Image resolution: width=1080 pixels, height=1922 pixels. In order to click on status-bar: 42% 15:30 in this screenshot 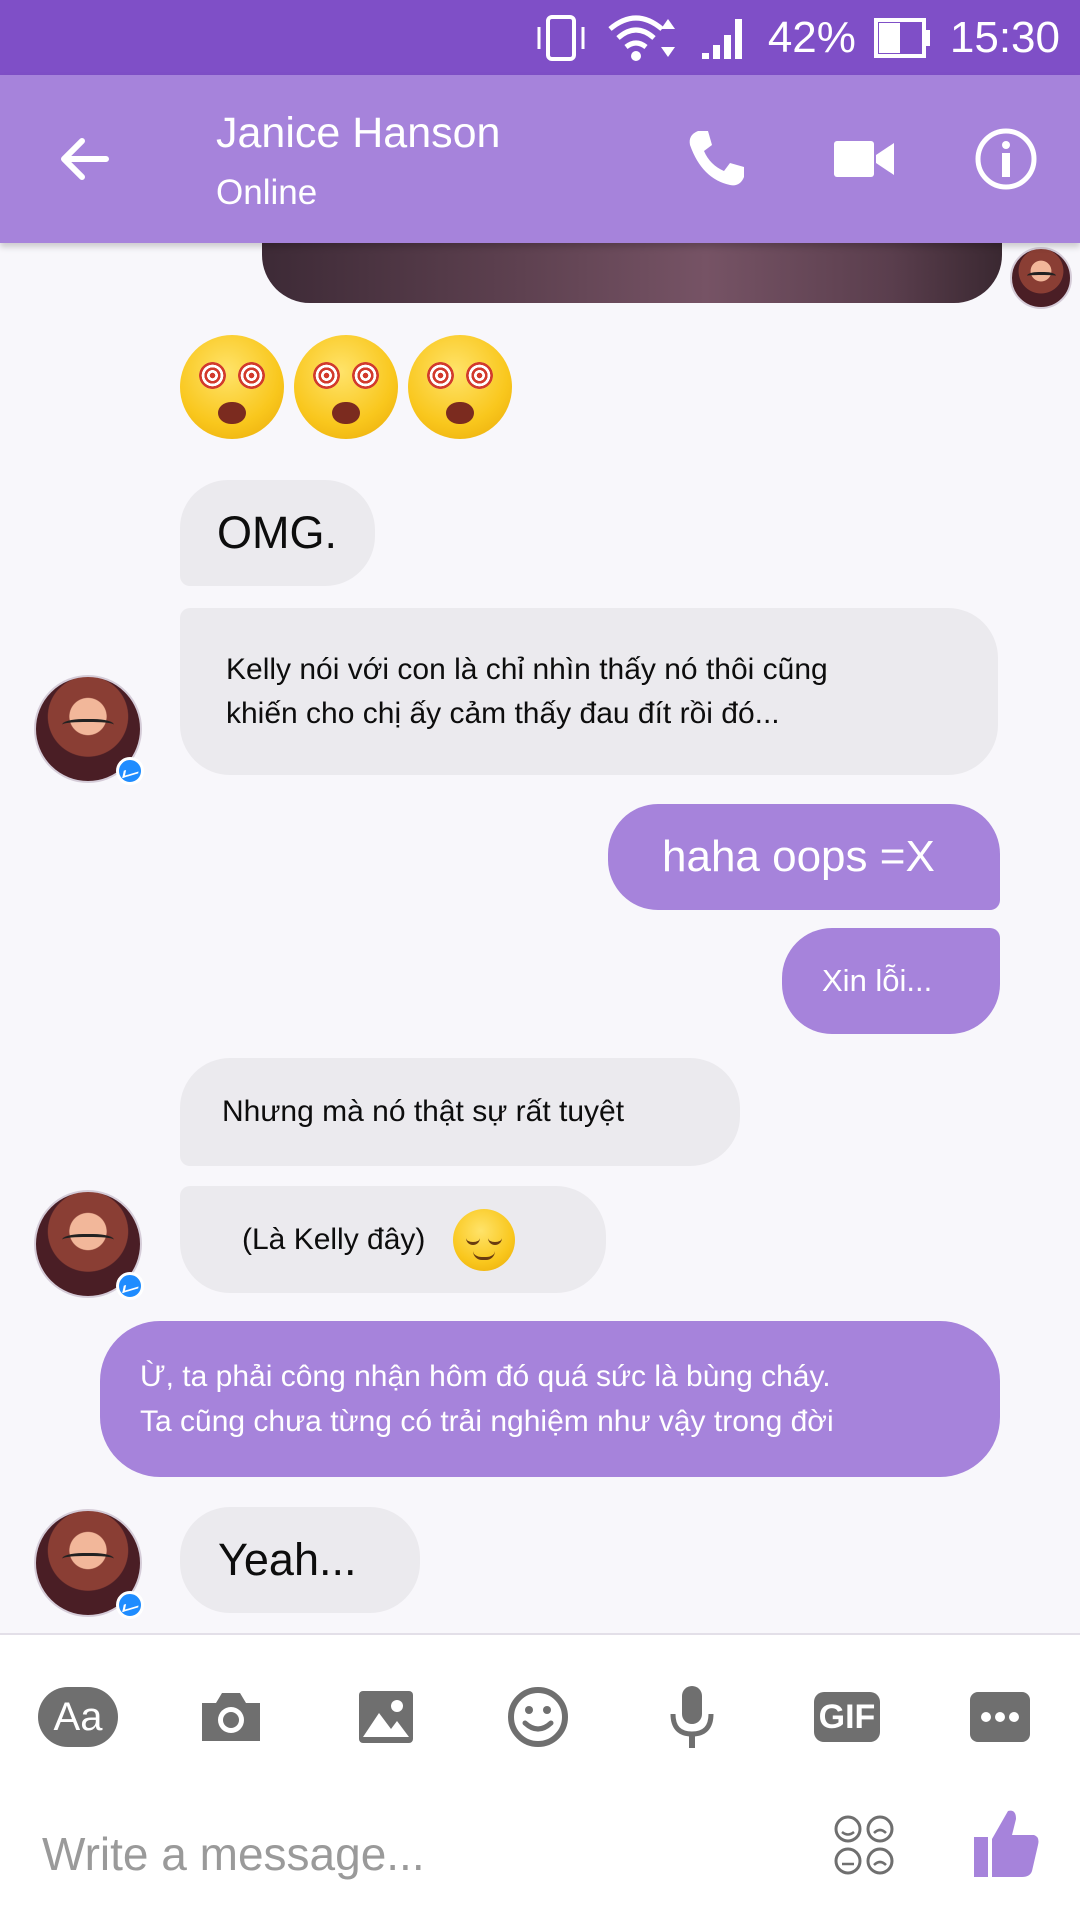, I will do `click(540, 37)`.